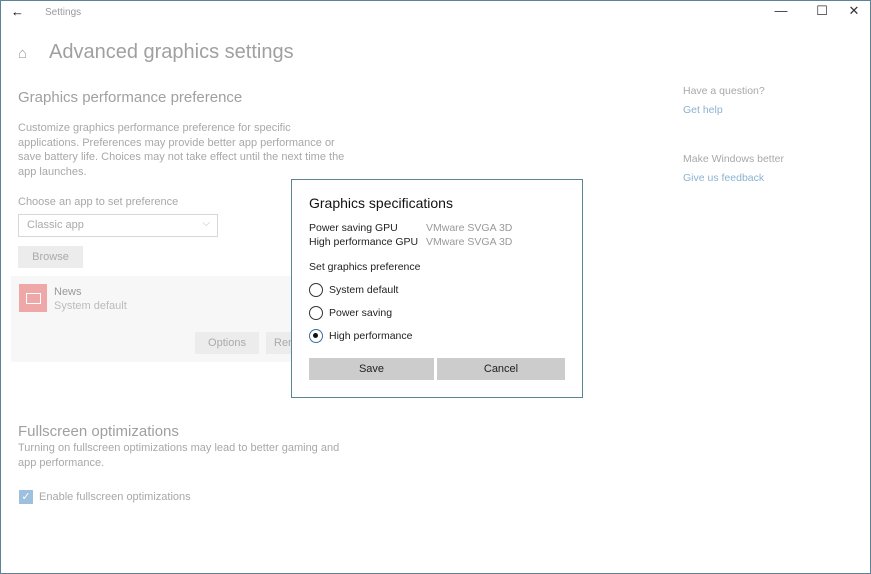 This screenshot has width=871, height=574. I want to click on cancel-button: Cancel, so click(501, 369).